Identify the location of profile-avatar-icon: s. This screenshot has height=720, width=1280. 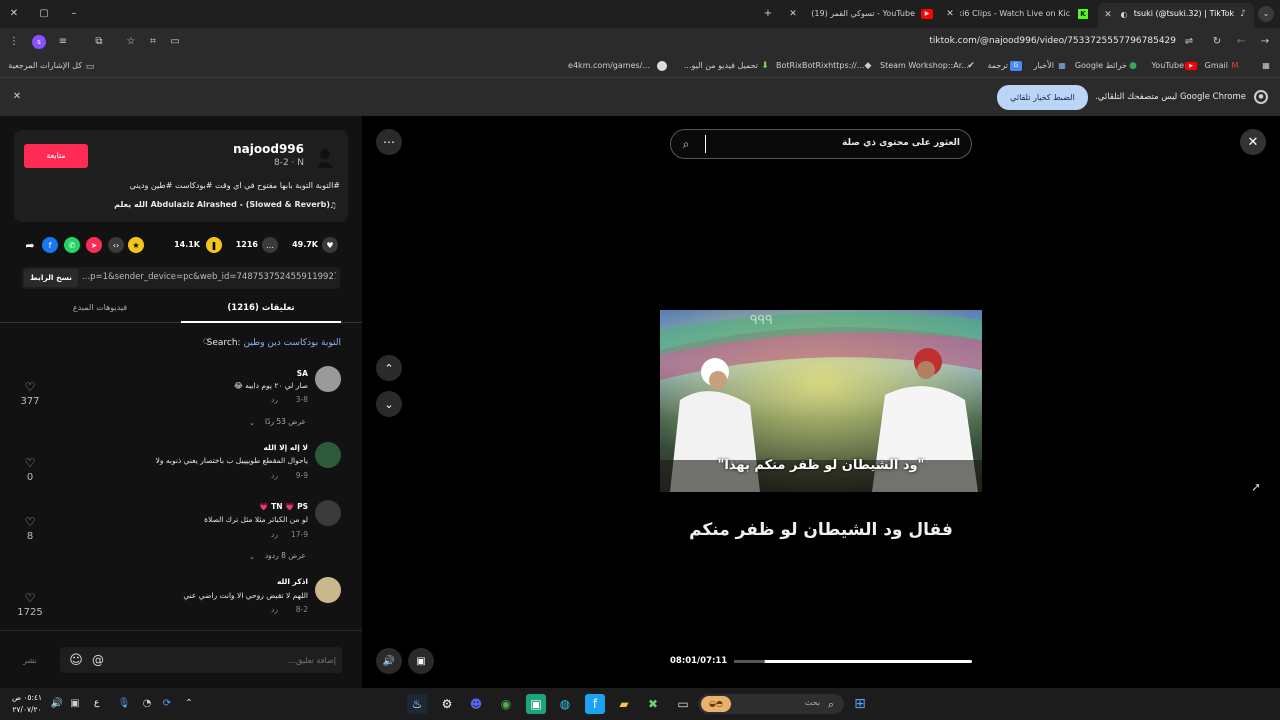
(39, 42).